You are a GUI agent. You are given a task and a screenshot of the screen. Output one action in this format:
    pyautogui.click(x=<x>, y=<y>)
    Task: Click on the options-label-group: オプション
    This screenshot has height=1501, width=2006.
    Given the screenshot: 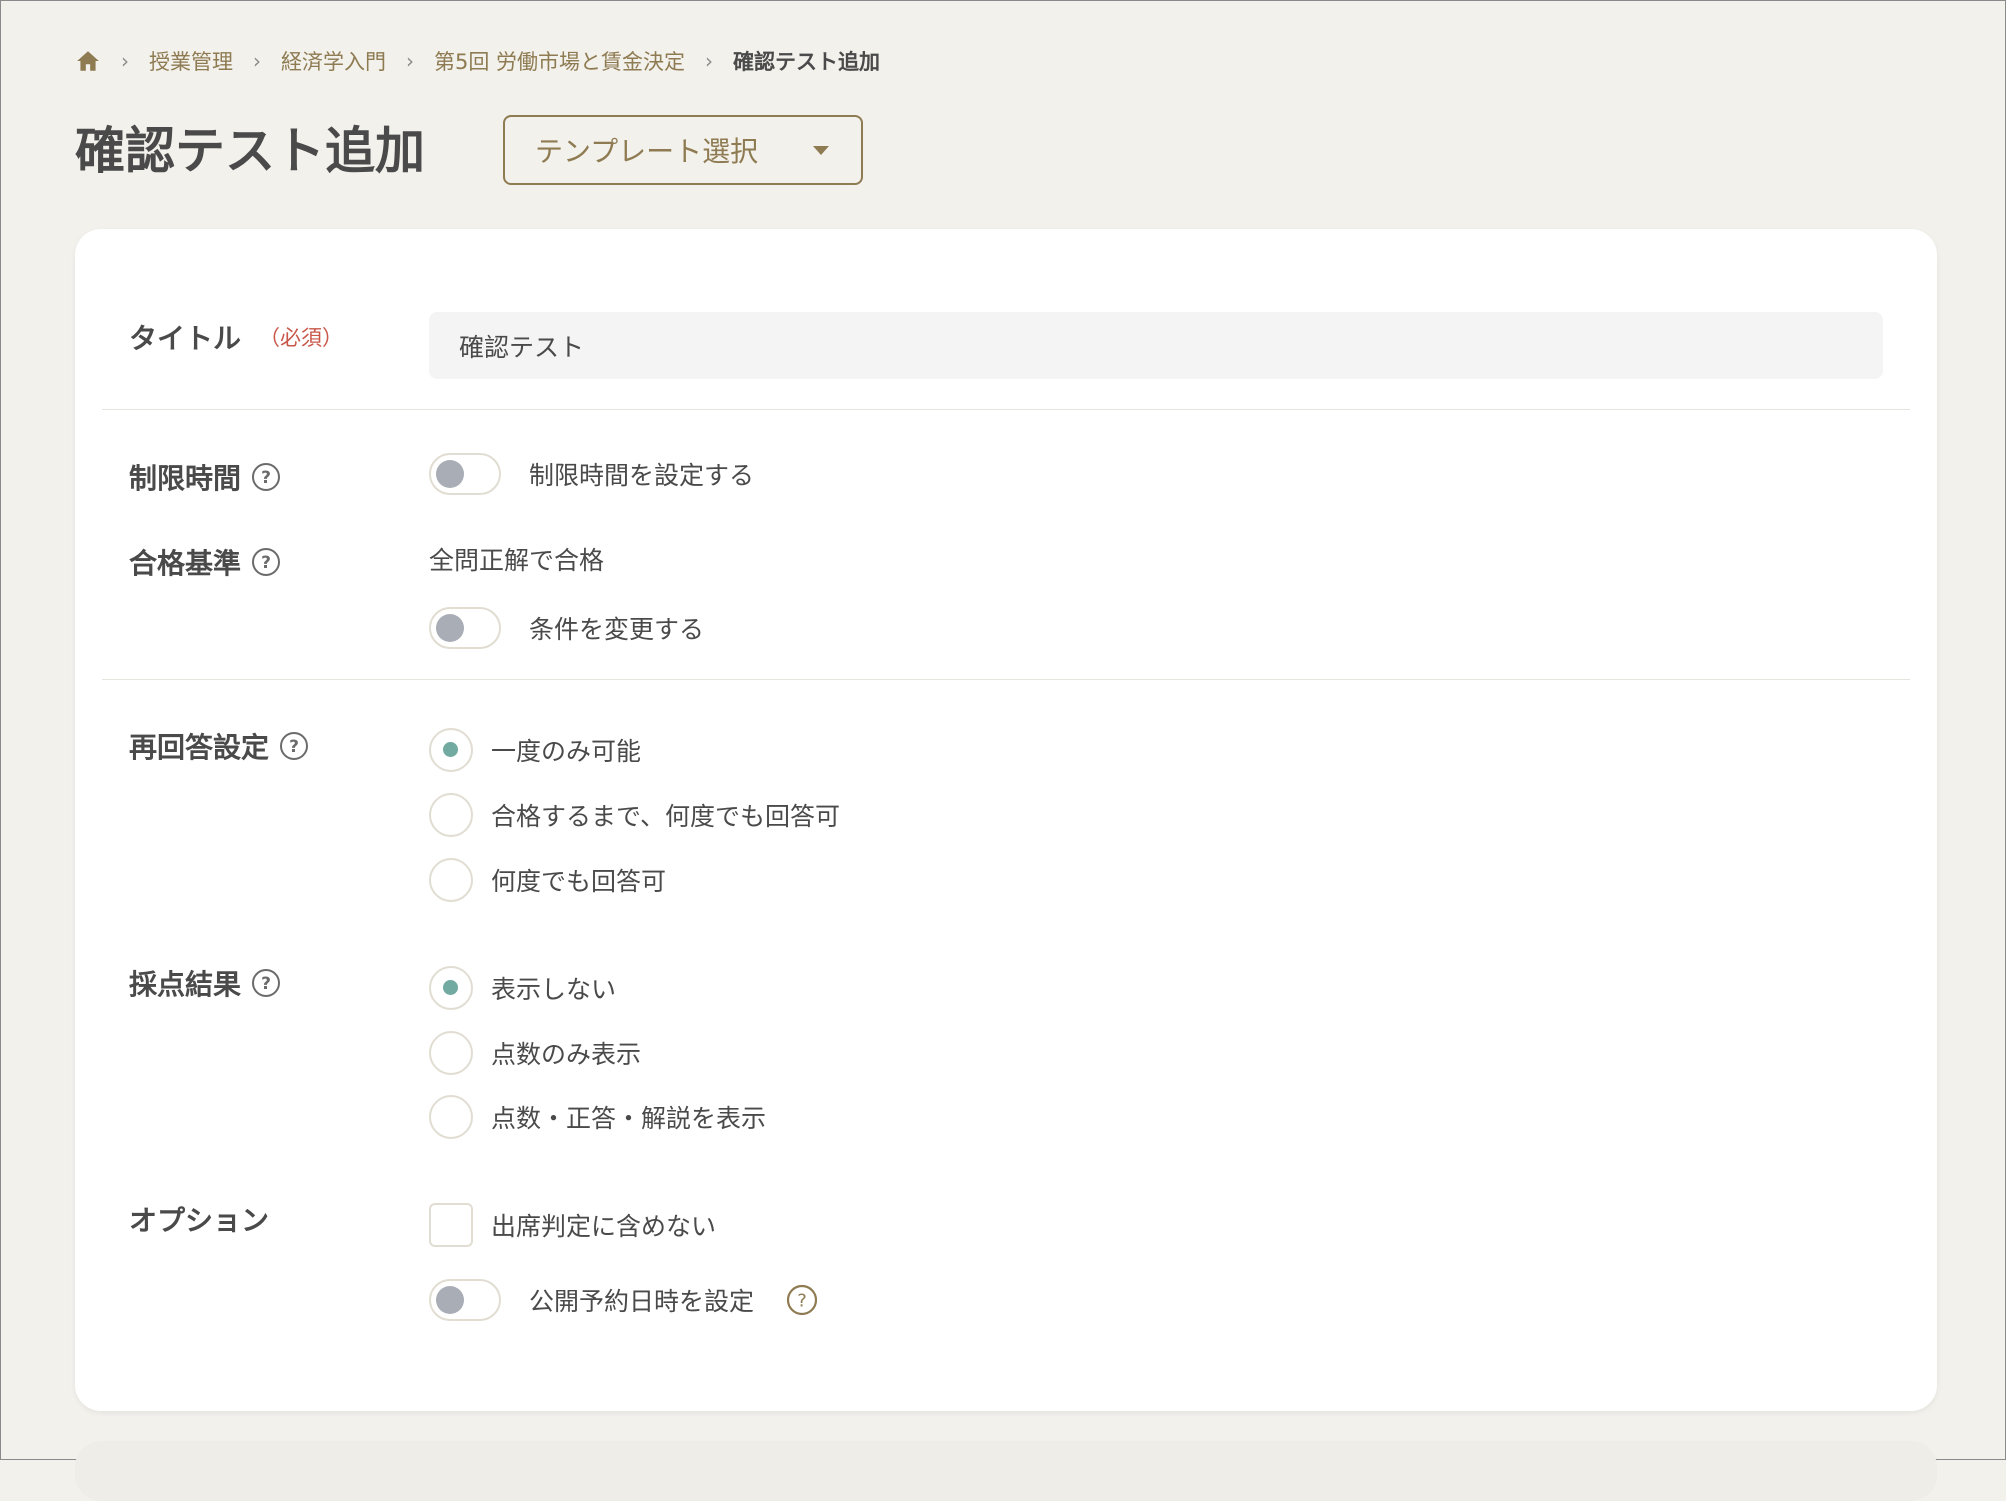 What is the action you would take?
    pyautogui.click(x=199, y=1219)
    